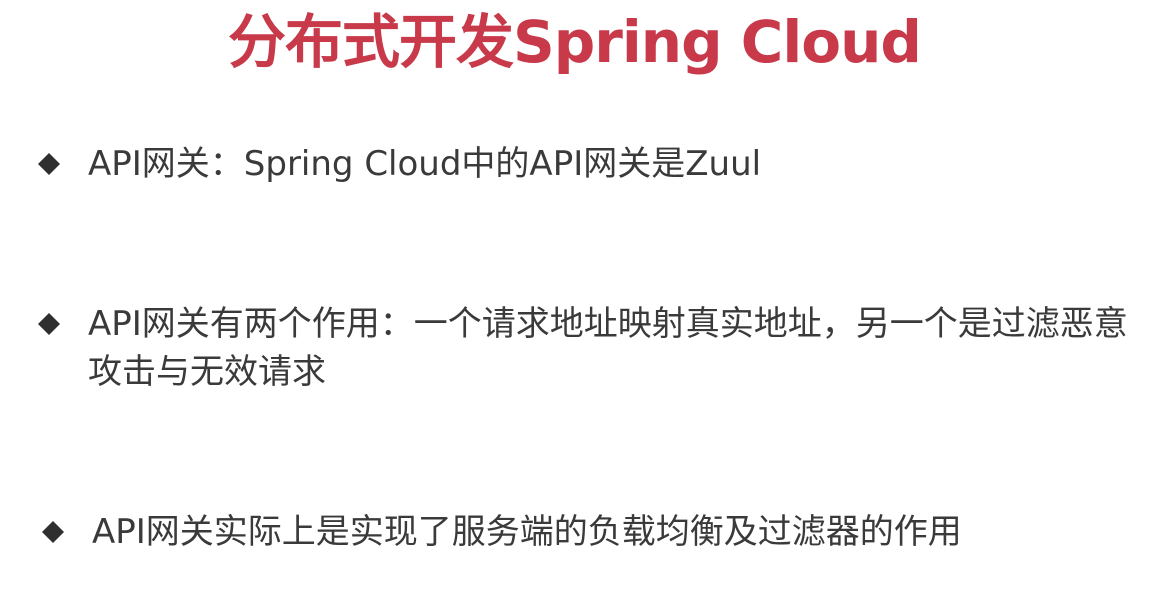 This screenshot has height=593, width=1160. I want to click on bullet-item: API网关实际上是实现了服务端的负载均衡及过滤器的作用, so click(592, 532).